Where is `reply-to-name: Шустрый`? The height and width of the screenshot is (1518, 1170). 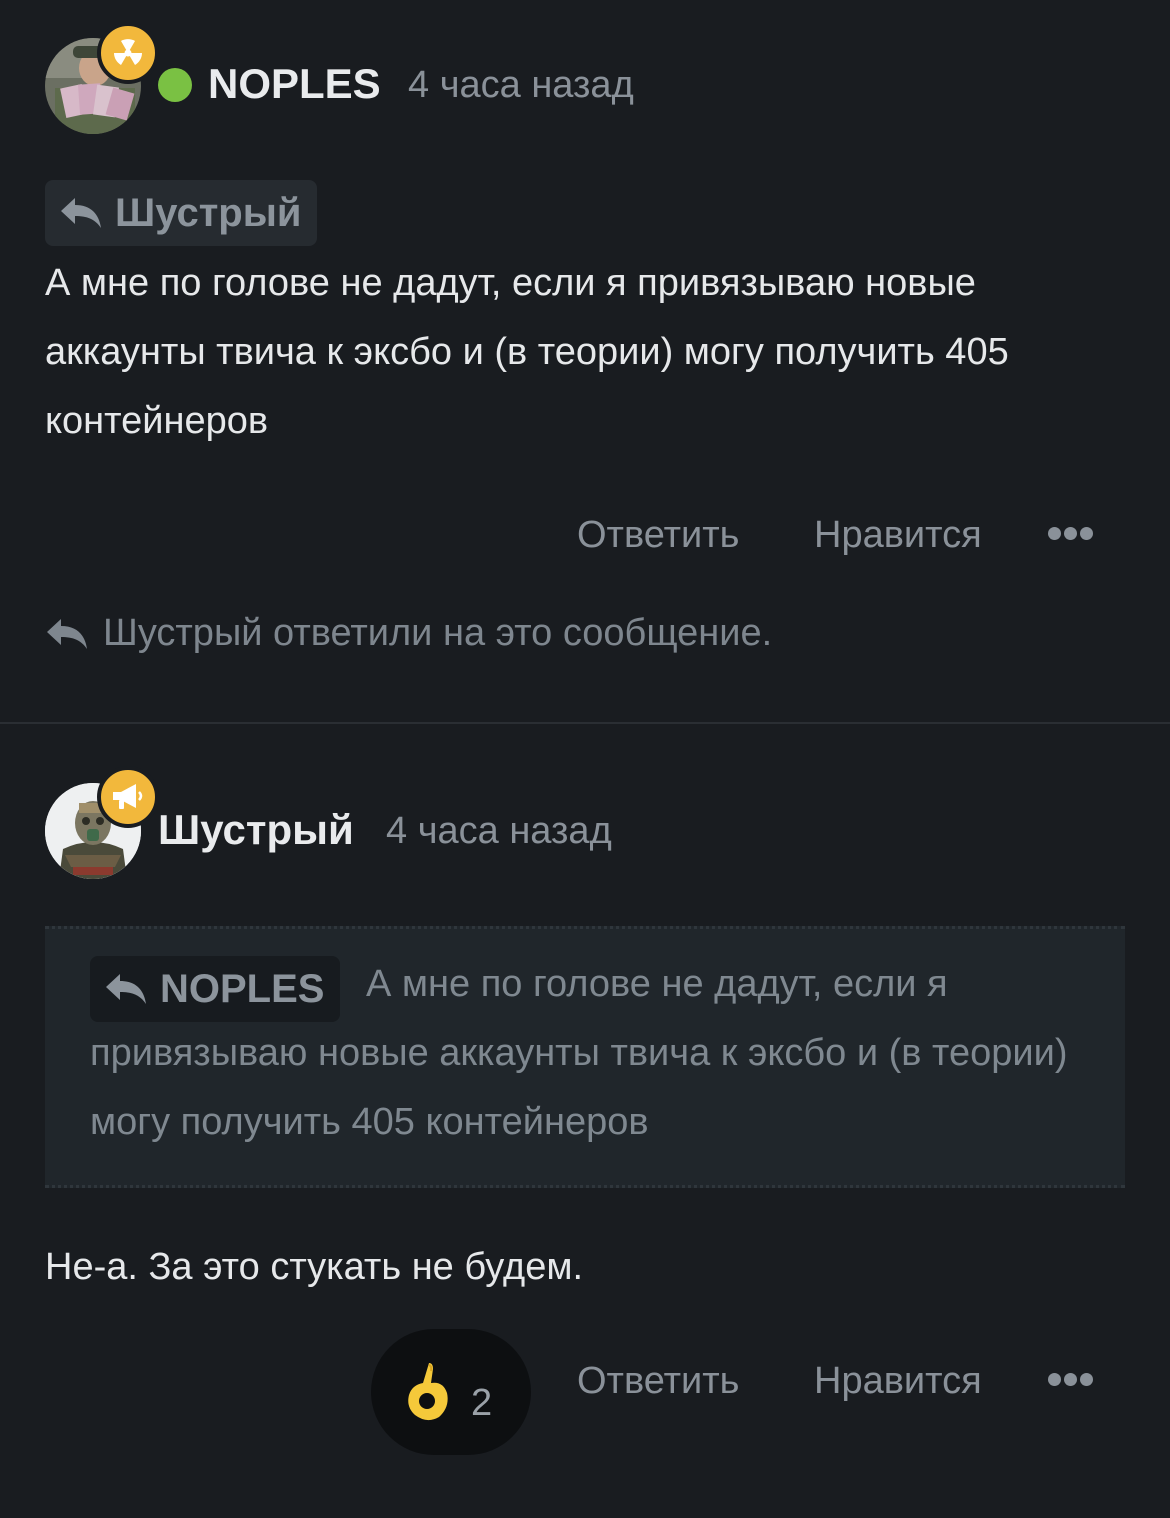 reply-to-name: Шустрый is located at coordinates (208, 212).